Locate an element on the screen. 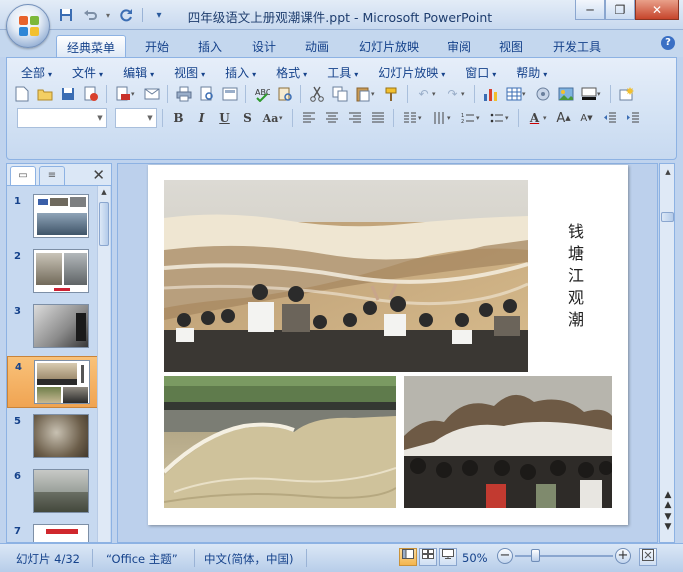  minimize-button: ─ is located at coordinates (590, 10).